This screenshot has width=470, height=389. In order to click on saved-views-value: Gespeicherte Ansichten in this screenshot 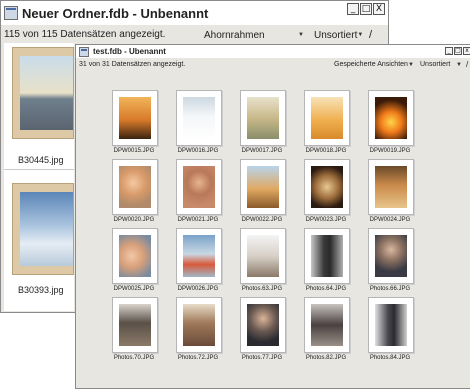, I will do `click(371, 64)`.